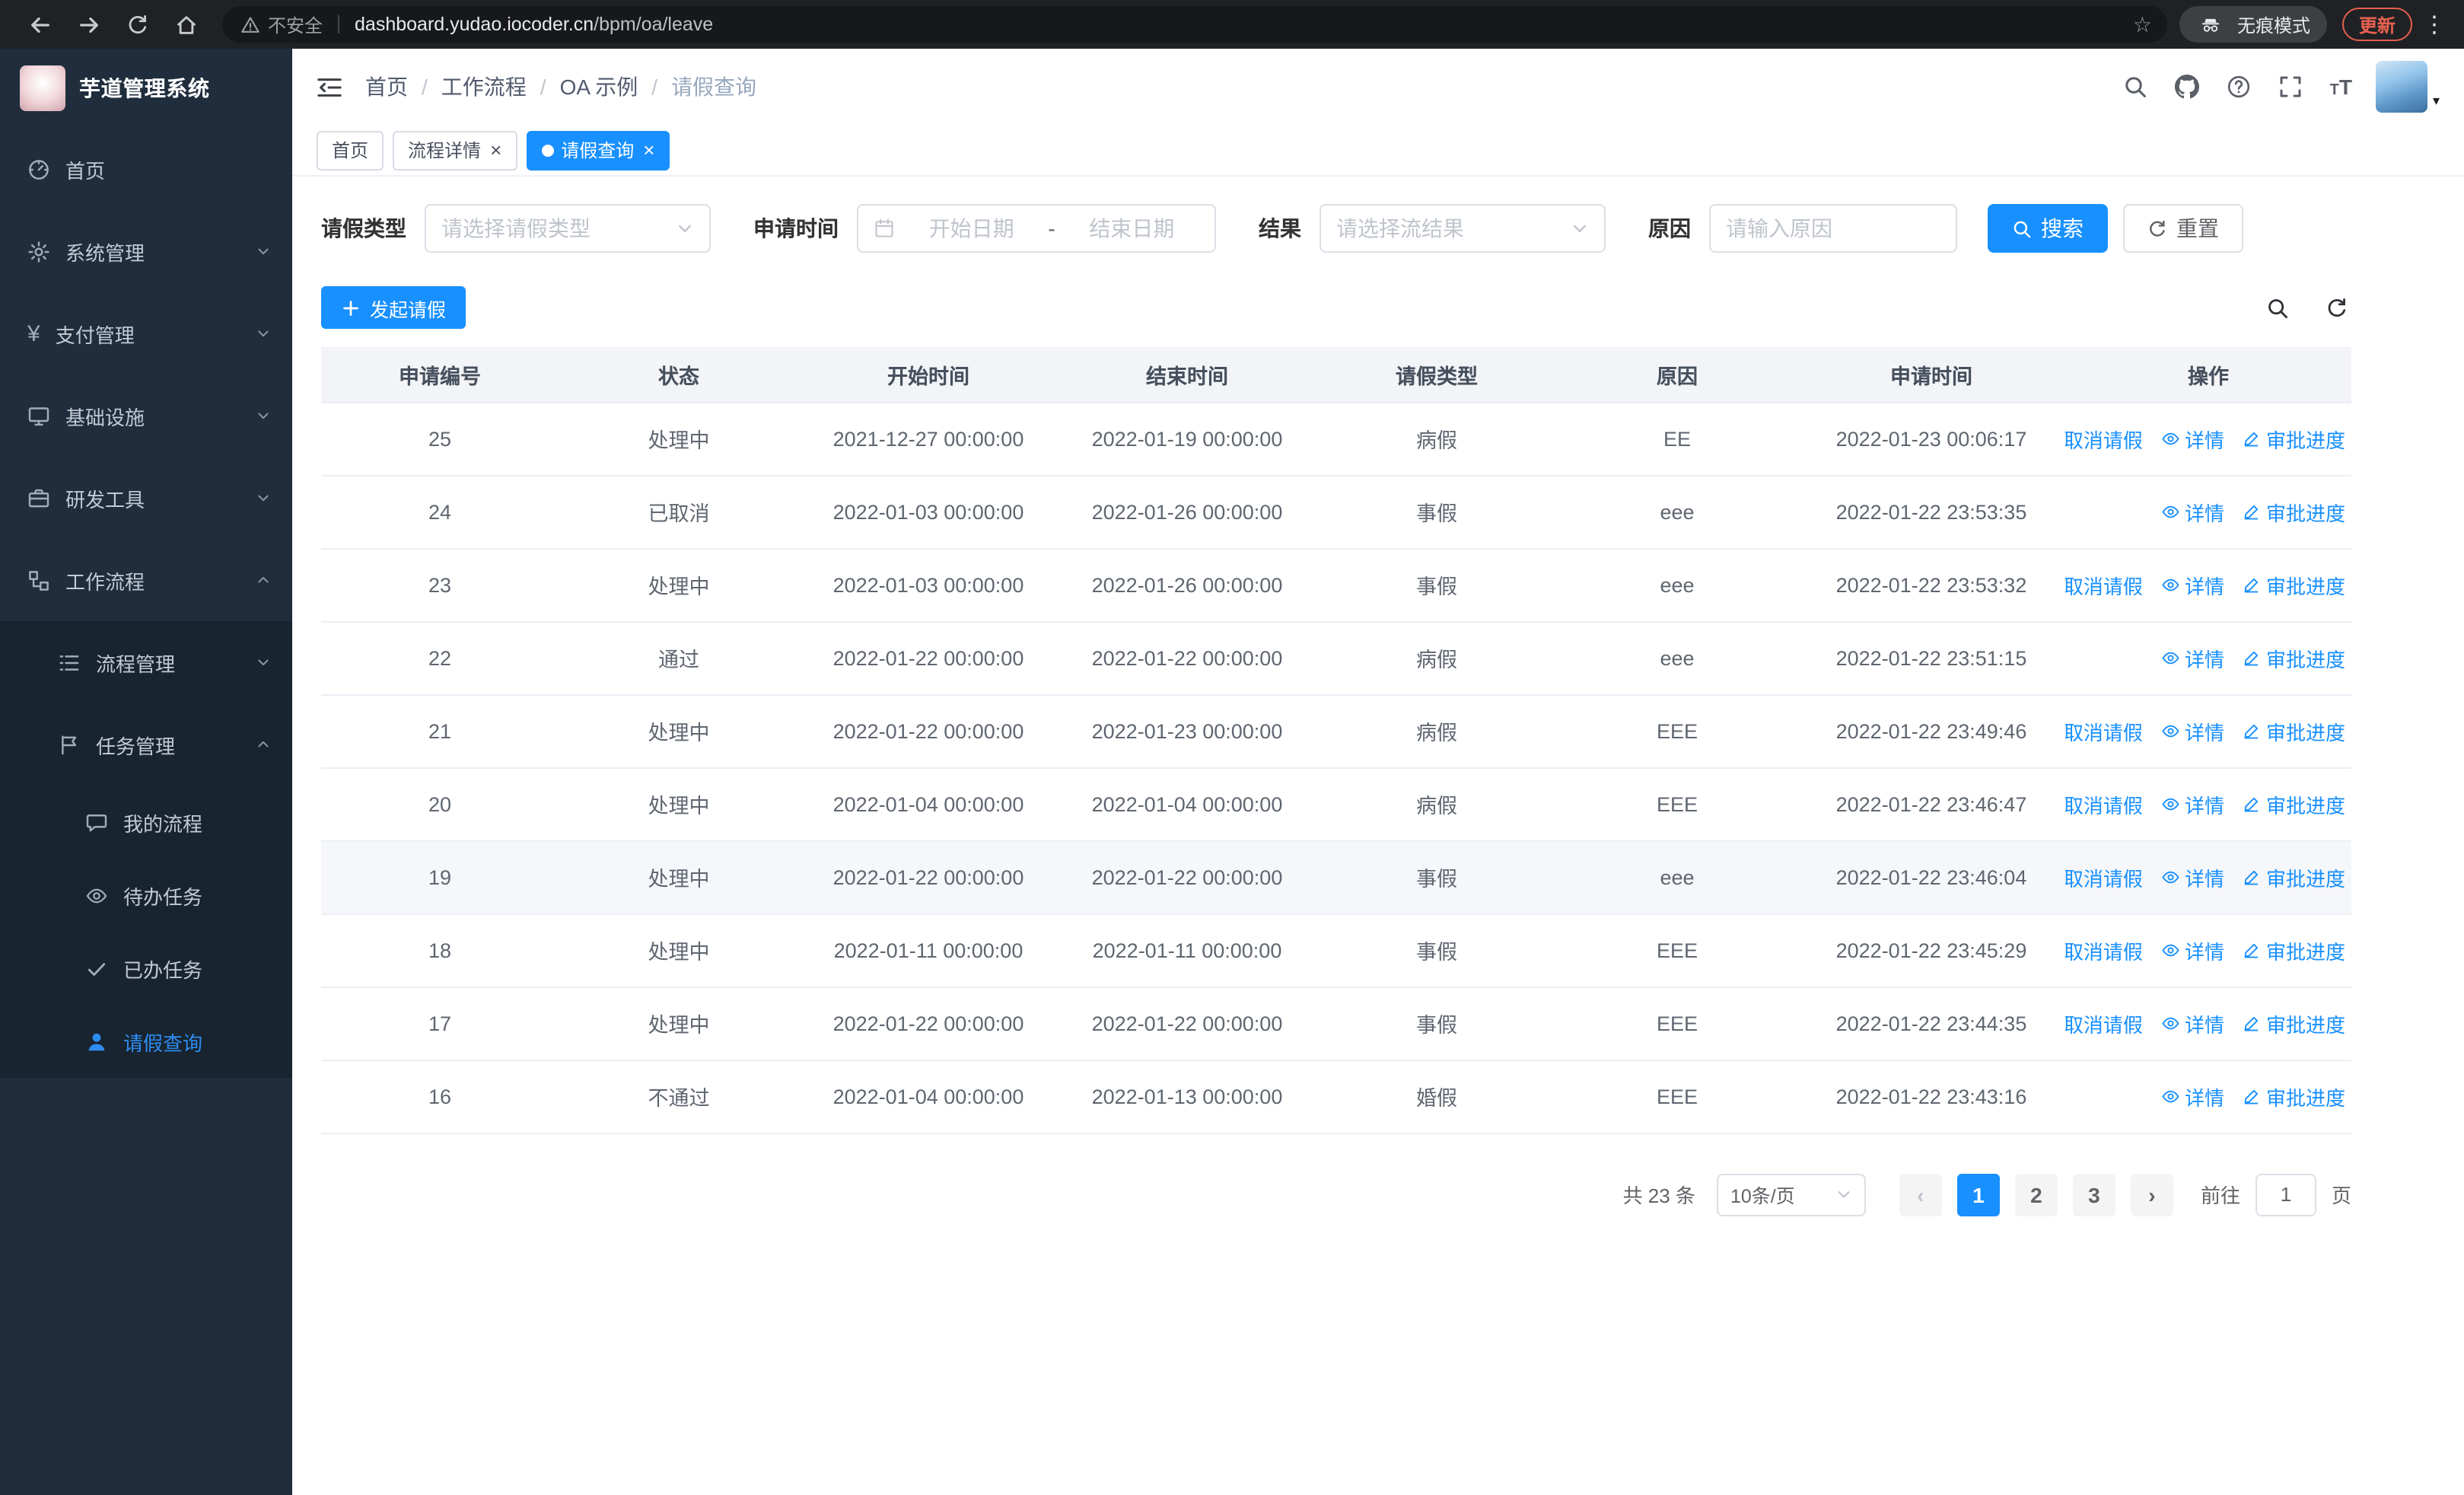  Describe the element at coordinates (2183, 228) in the screenshot. I see `reset-button: 重置` at that location.